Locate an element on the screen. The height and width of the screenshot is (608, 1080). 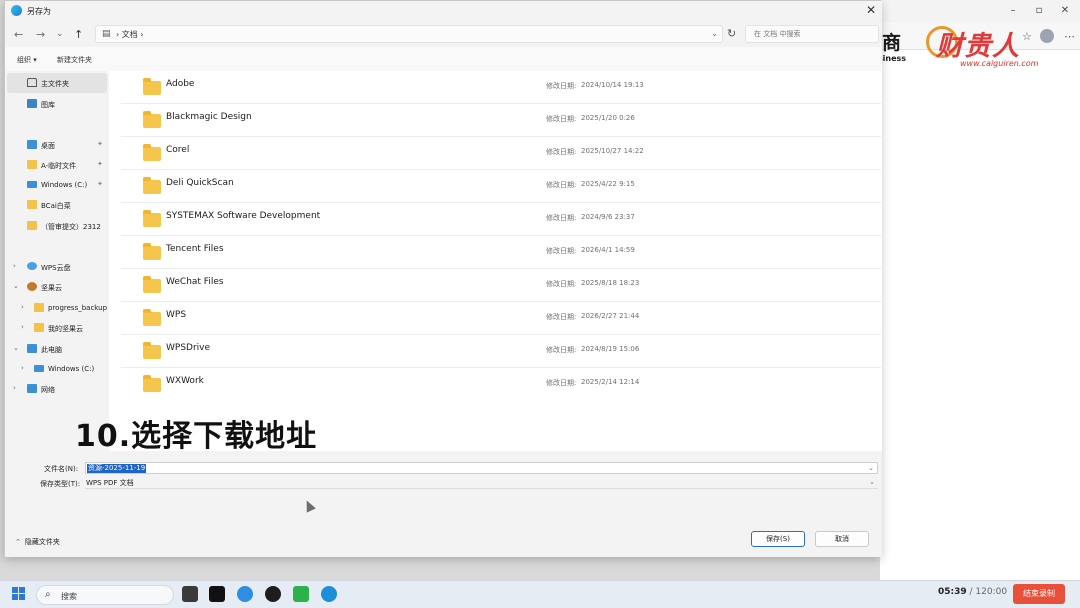
sidebar-item-label: Windows (C:) is located at coordinates (71, 369).